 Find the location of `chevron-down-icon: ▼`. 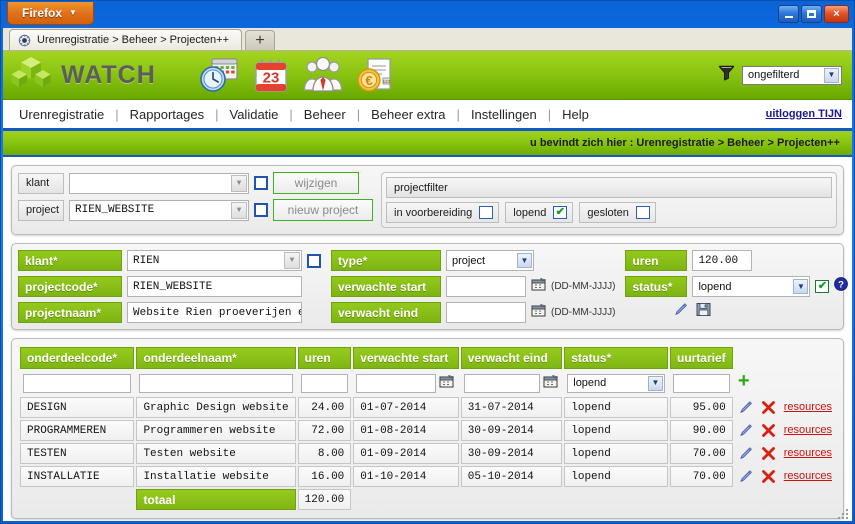

chevron-down-icon: ▼ is located at coordinates (655, 383).